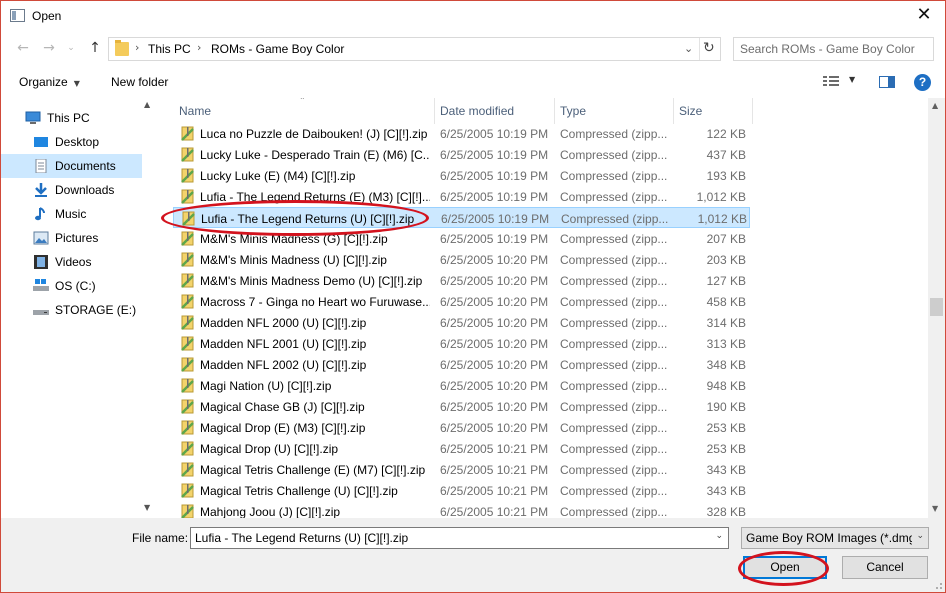  Describe the element at coordinates (75, 286) in the screenshot. I see `nav-item-label: OS (C:)` at that location.